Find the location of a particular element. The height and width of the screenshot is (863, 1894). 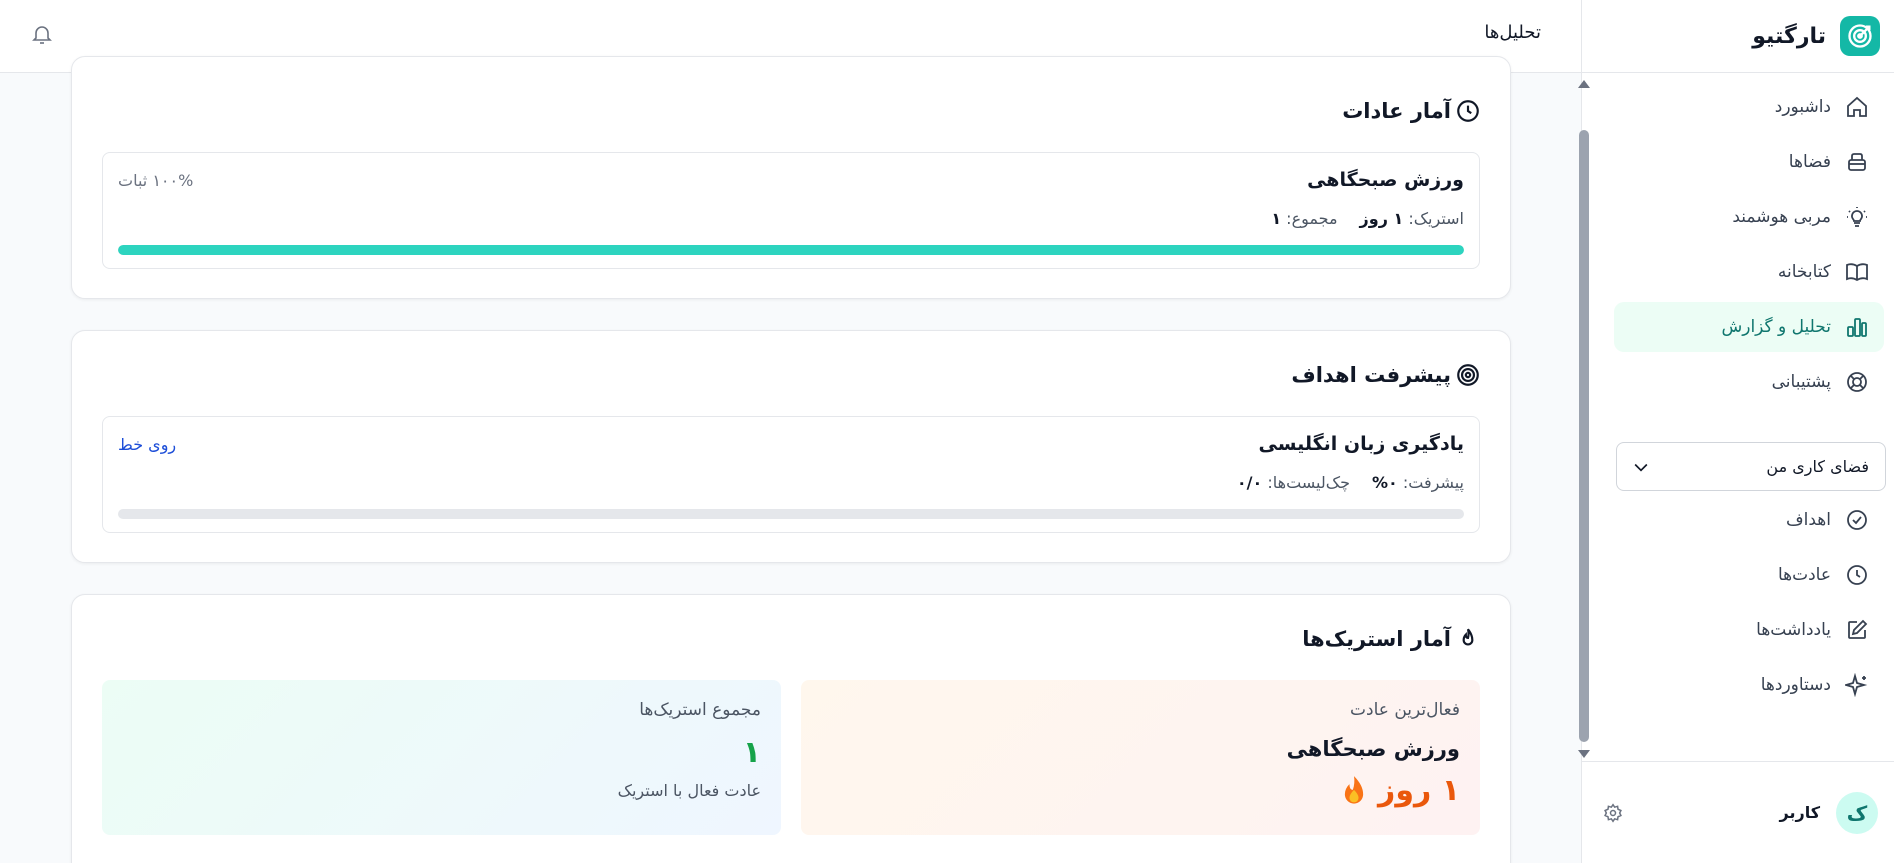

box-icon is located at coordinates (1857, 162).